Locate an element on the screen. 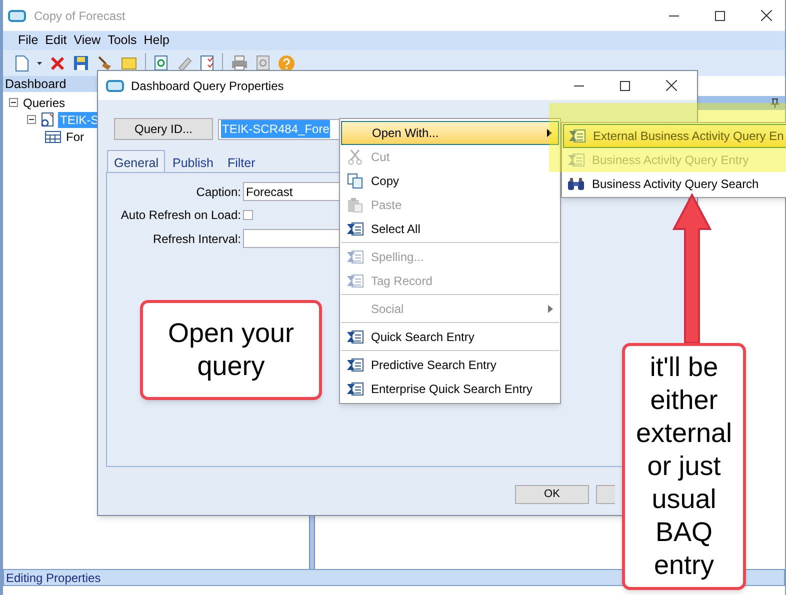  callout-text: Open your query is located at coordinates (231, 350).